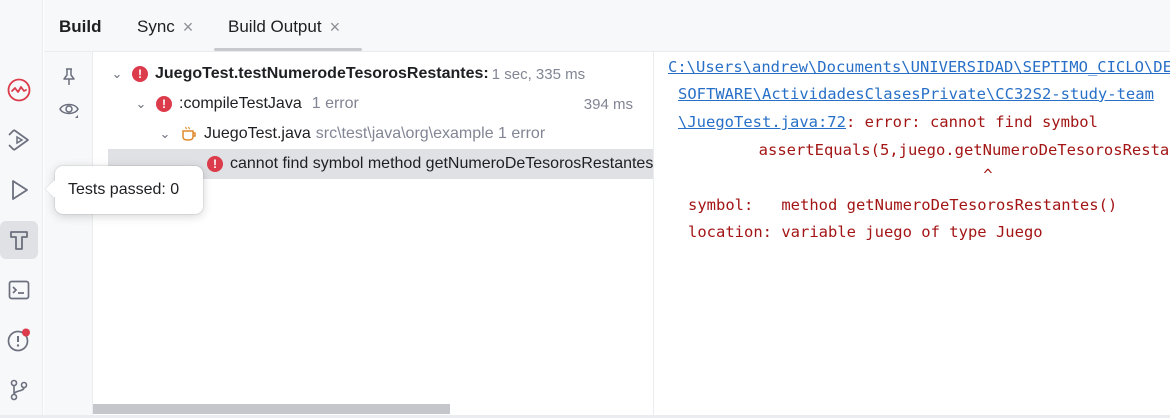  I want to click on tab-build-output: Build Output ×, so click(284, 27).